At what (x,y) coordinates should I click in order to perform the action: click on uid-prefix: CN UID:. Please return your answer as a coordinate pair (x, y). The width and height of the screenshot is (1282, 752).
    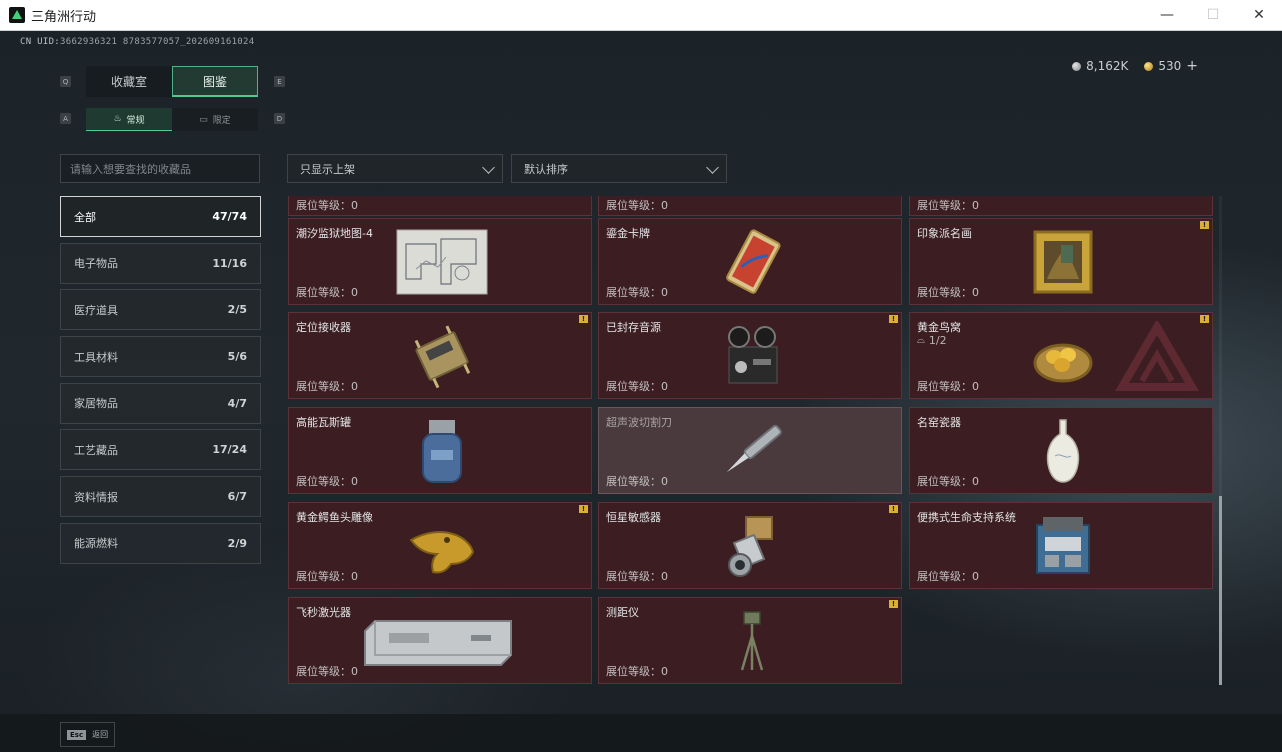
    Looking at the image, I should click on (40, 42).